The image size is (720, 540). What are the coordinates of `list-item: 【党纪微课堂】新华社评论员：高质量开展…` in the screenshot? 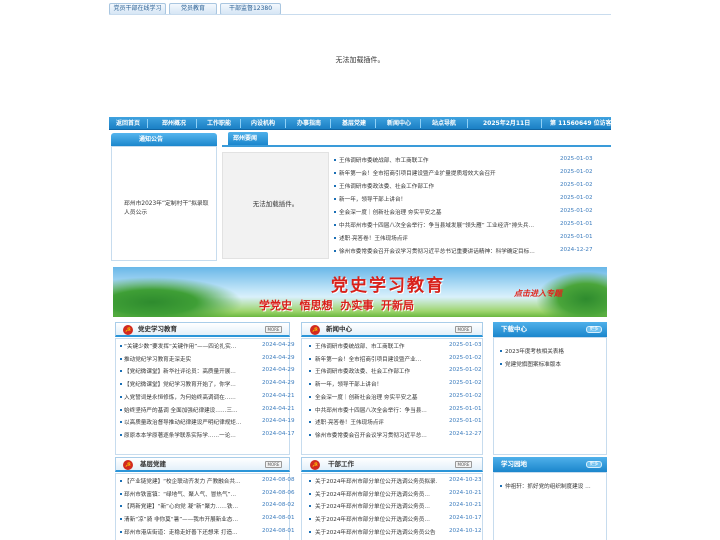 It's located at (188, 371).